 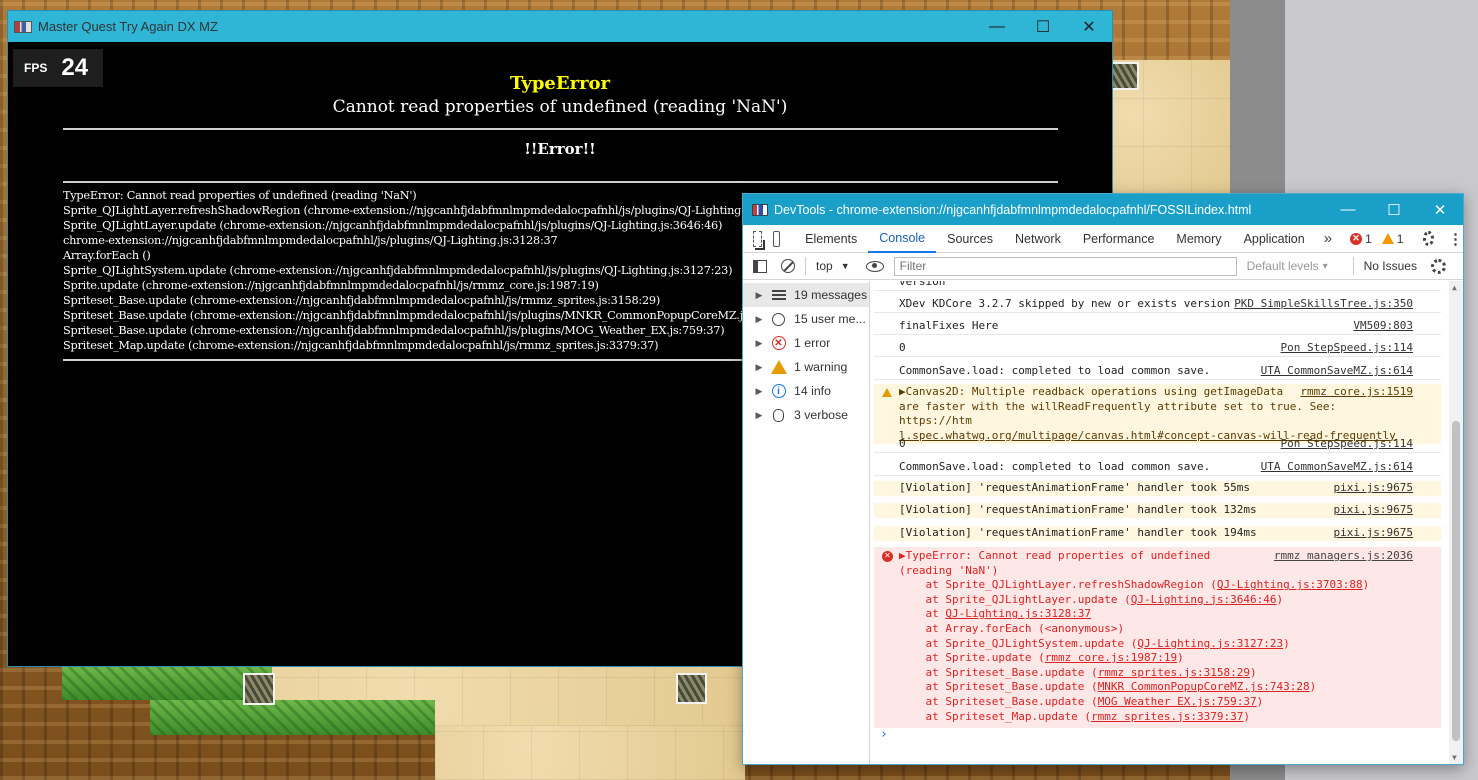 I want to click on frame-source-link: rmmz sprites.js:3158:29, so click(x=1174, y=672).